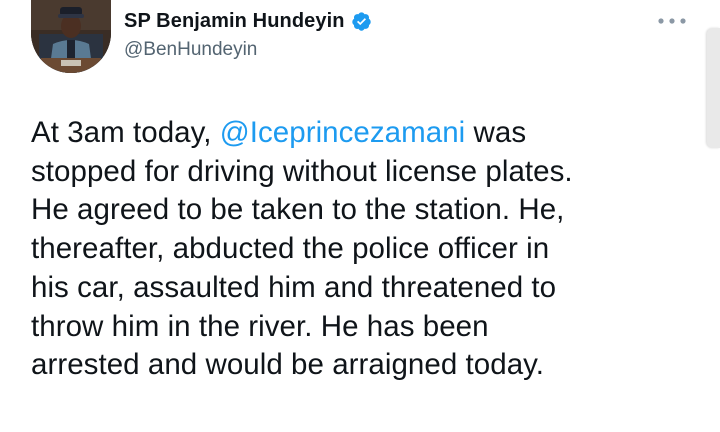 This screenshot has width=720, height=432. I want to click on tweet-text-line: At 3am today, @Iceprincezamani was, so click(365, 133).